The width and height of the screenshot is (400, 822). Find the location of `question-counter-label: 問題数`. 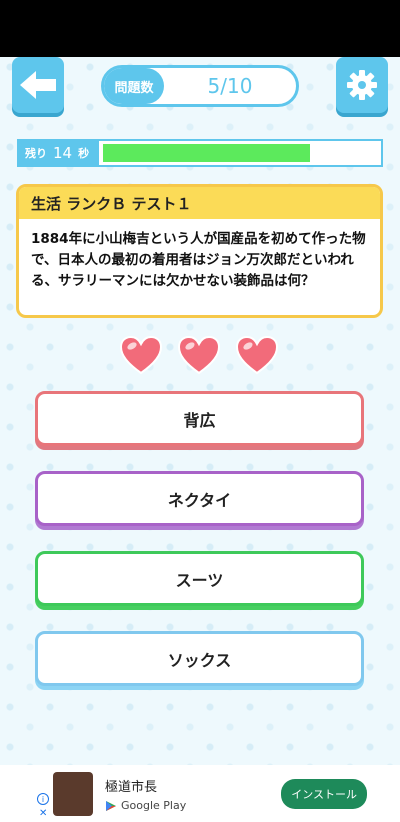

question-counter-label: 問題数 is located at coordinates (134, 86).